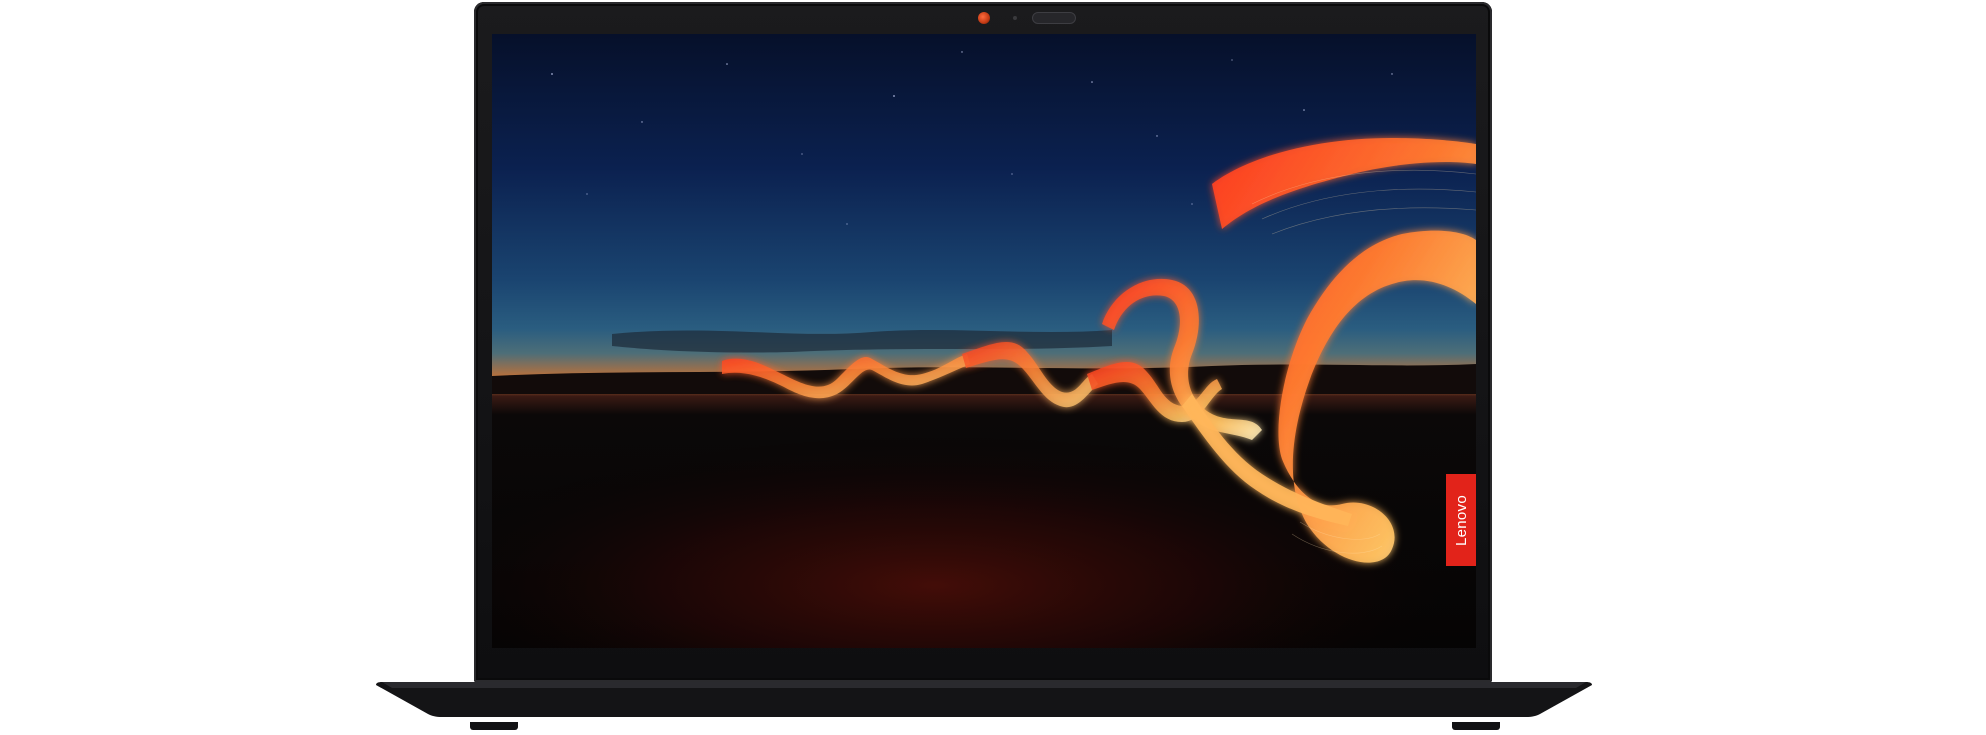 Image resolution: width=1986 pixels, height=735 pixels. I want to click on lenovo-badge: Lenovo, so click(1461, 520).